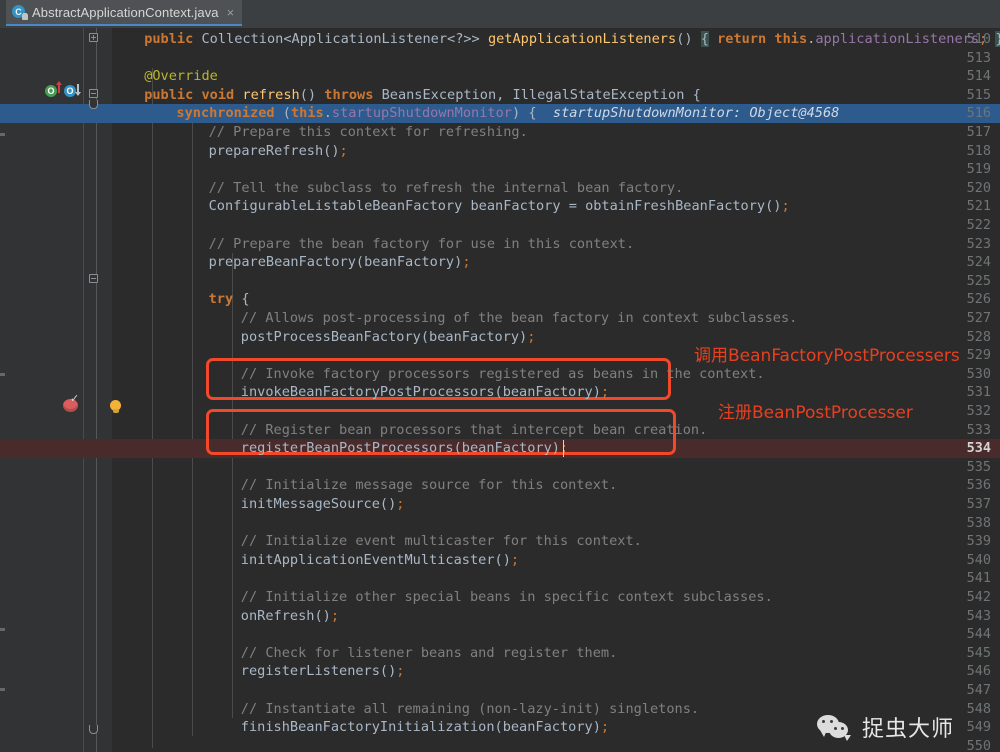  Describe the element at coordinates (556, 132) in the screenshot. I see `code-line: // Prepare this context for refreshing.` at that location.